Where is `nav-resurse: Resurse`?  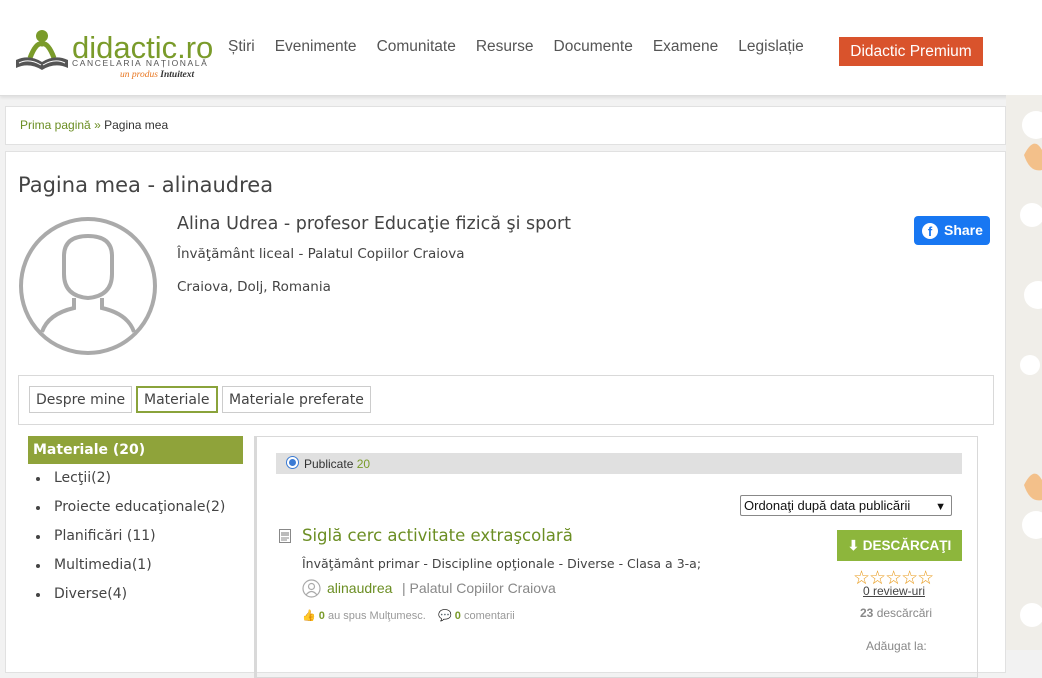 nav-resurse: Resurse is located at coordinates (505, 47).